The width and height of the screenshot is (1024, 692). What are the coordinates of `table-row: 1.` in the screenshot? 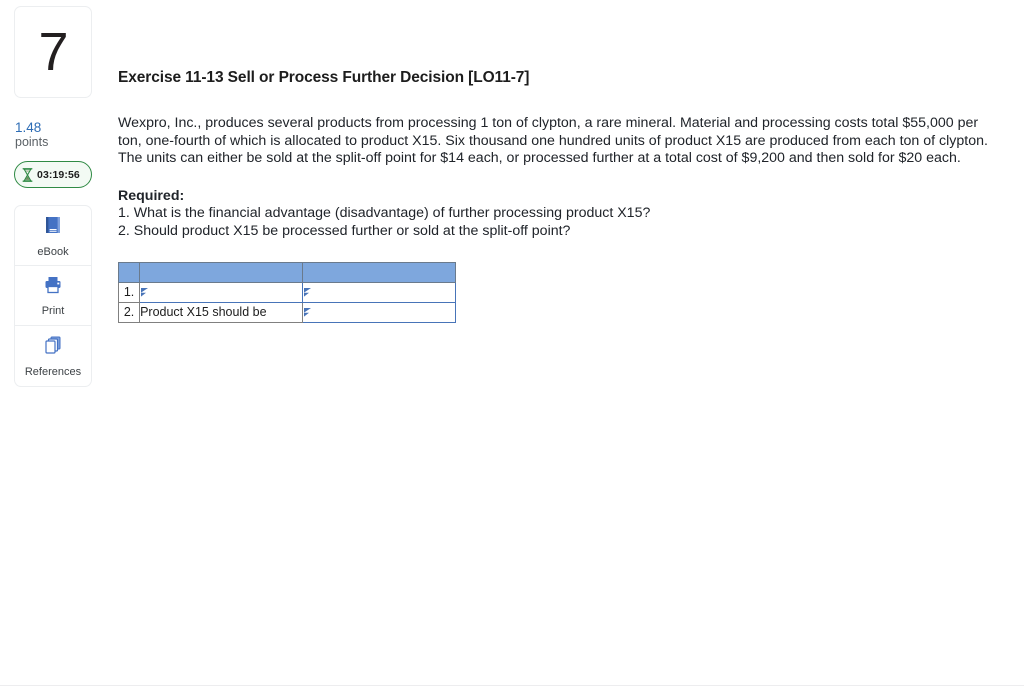 It's located at (287, 292).